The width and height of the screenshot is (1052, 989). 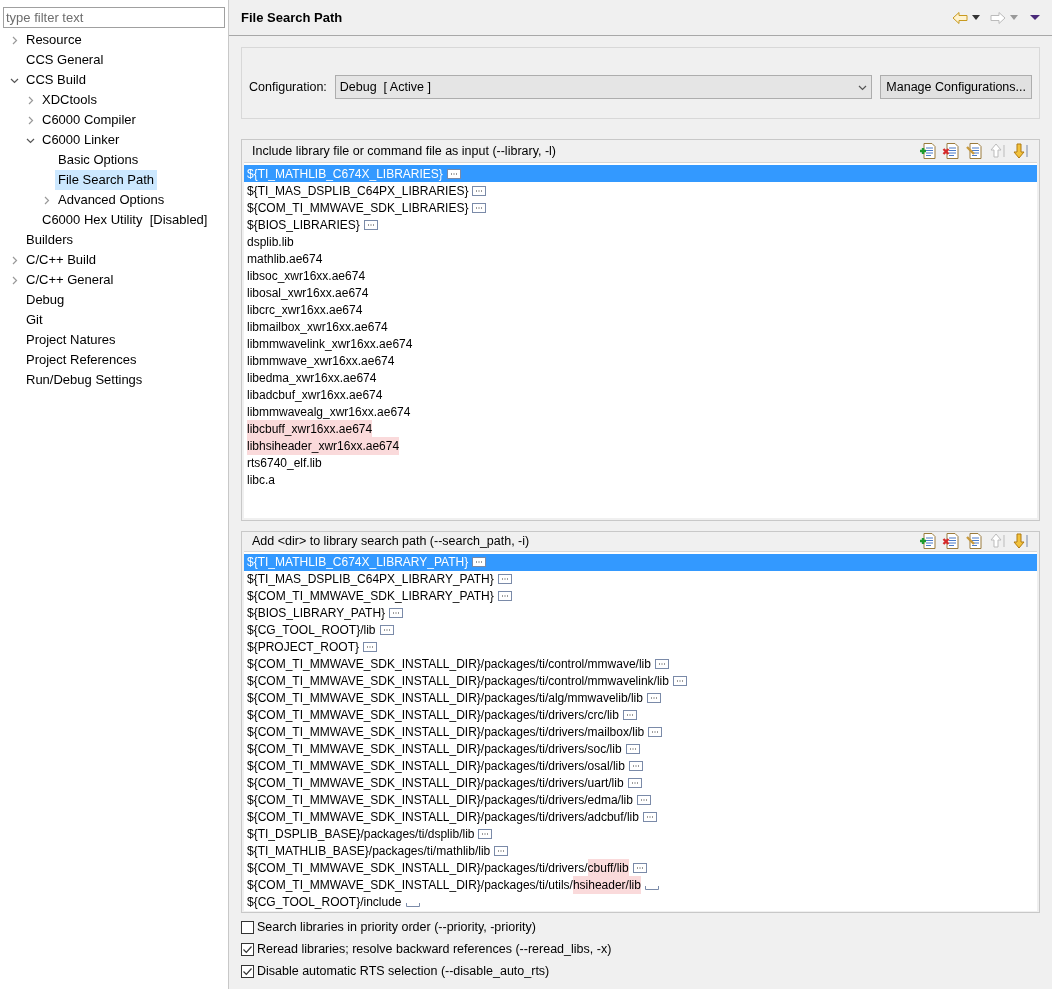 I want to click on list-item: libmailbox_xwr16xx.ae674, so click(x=640, y=326).